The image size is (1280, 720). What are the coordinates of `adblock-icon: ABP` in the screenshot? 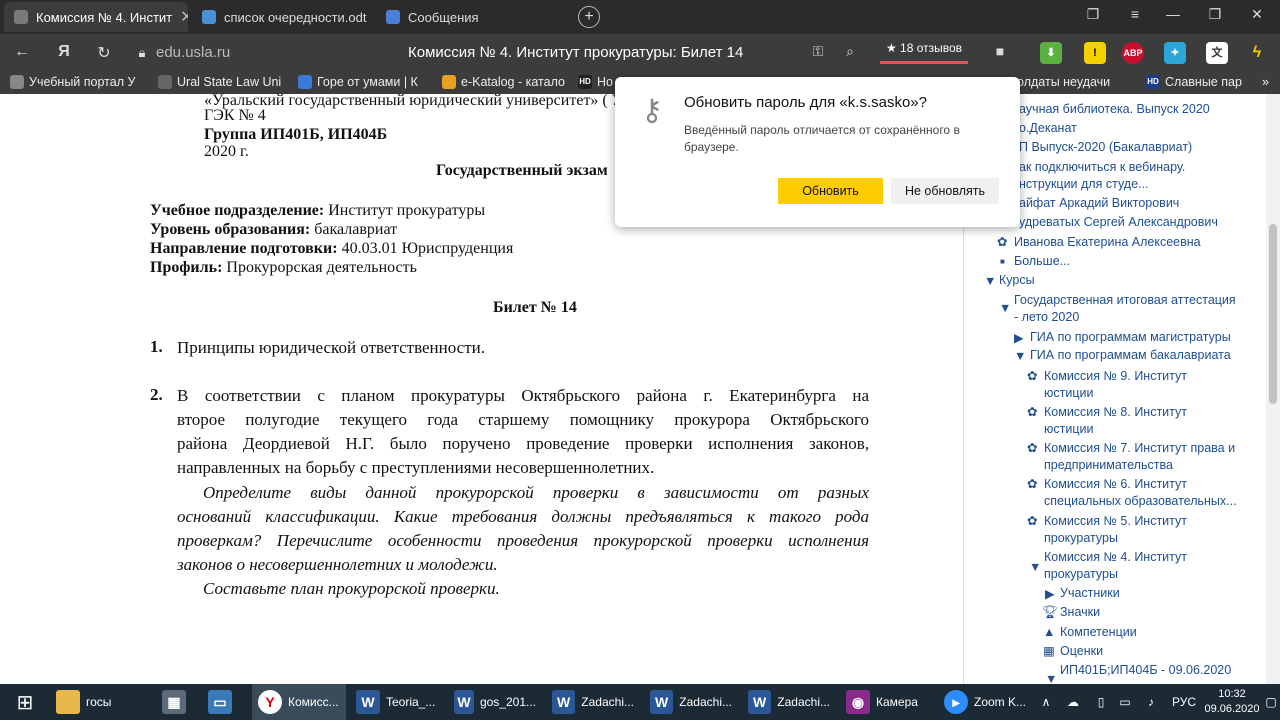 It's located at (1133, 53).